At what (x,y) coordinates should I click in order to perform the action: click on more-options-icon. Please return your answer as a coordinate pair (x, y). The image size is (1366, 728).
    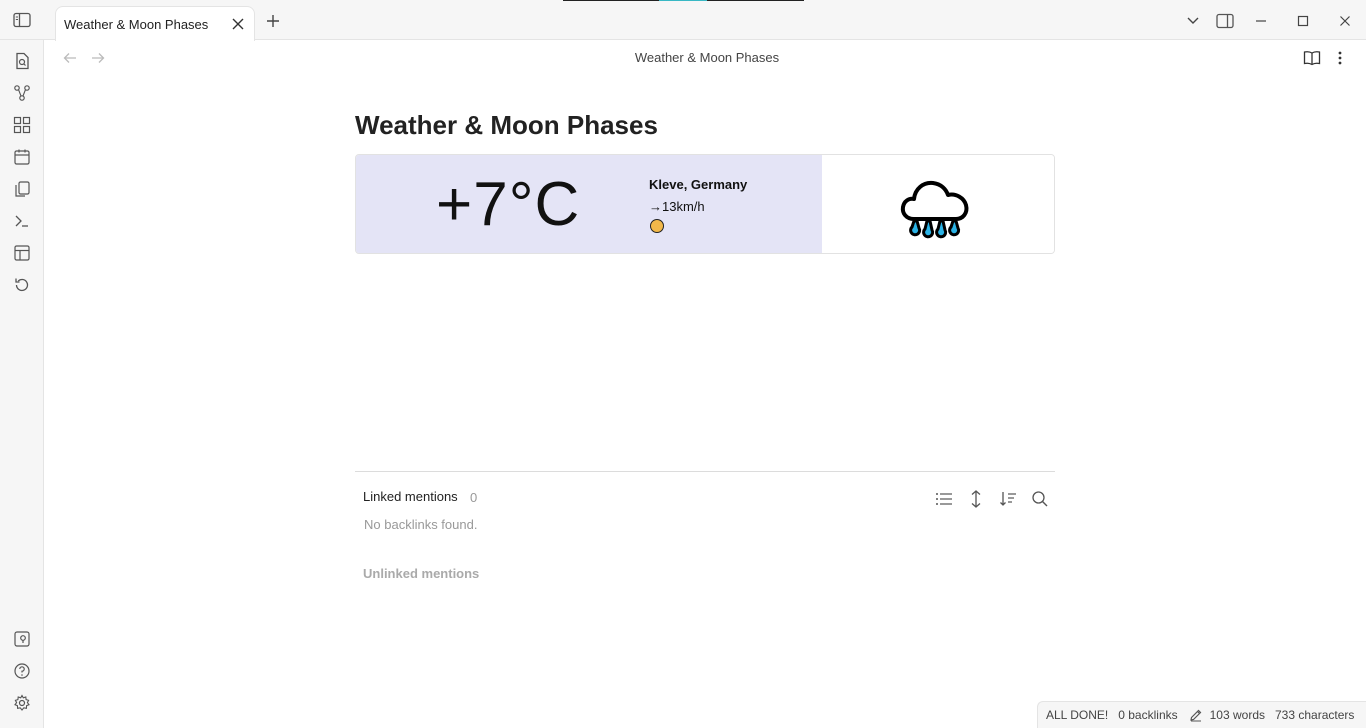
    Looking at the image, I should click on (1340, 58).